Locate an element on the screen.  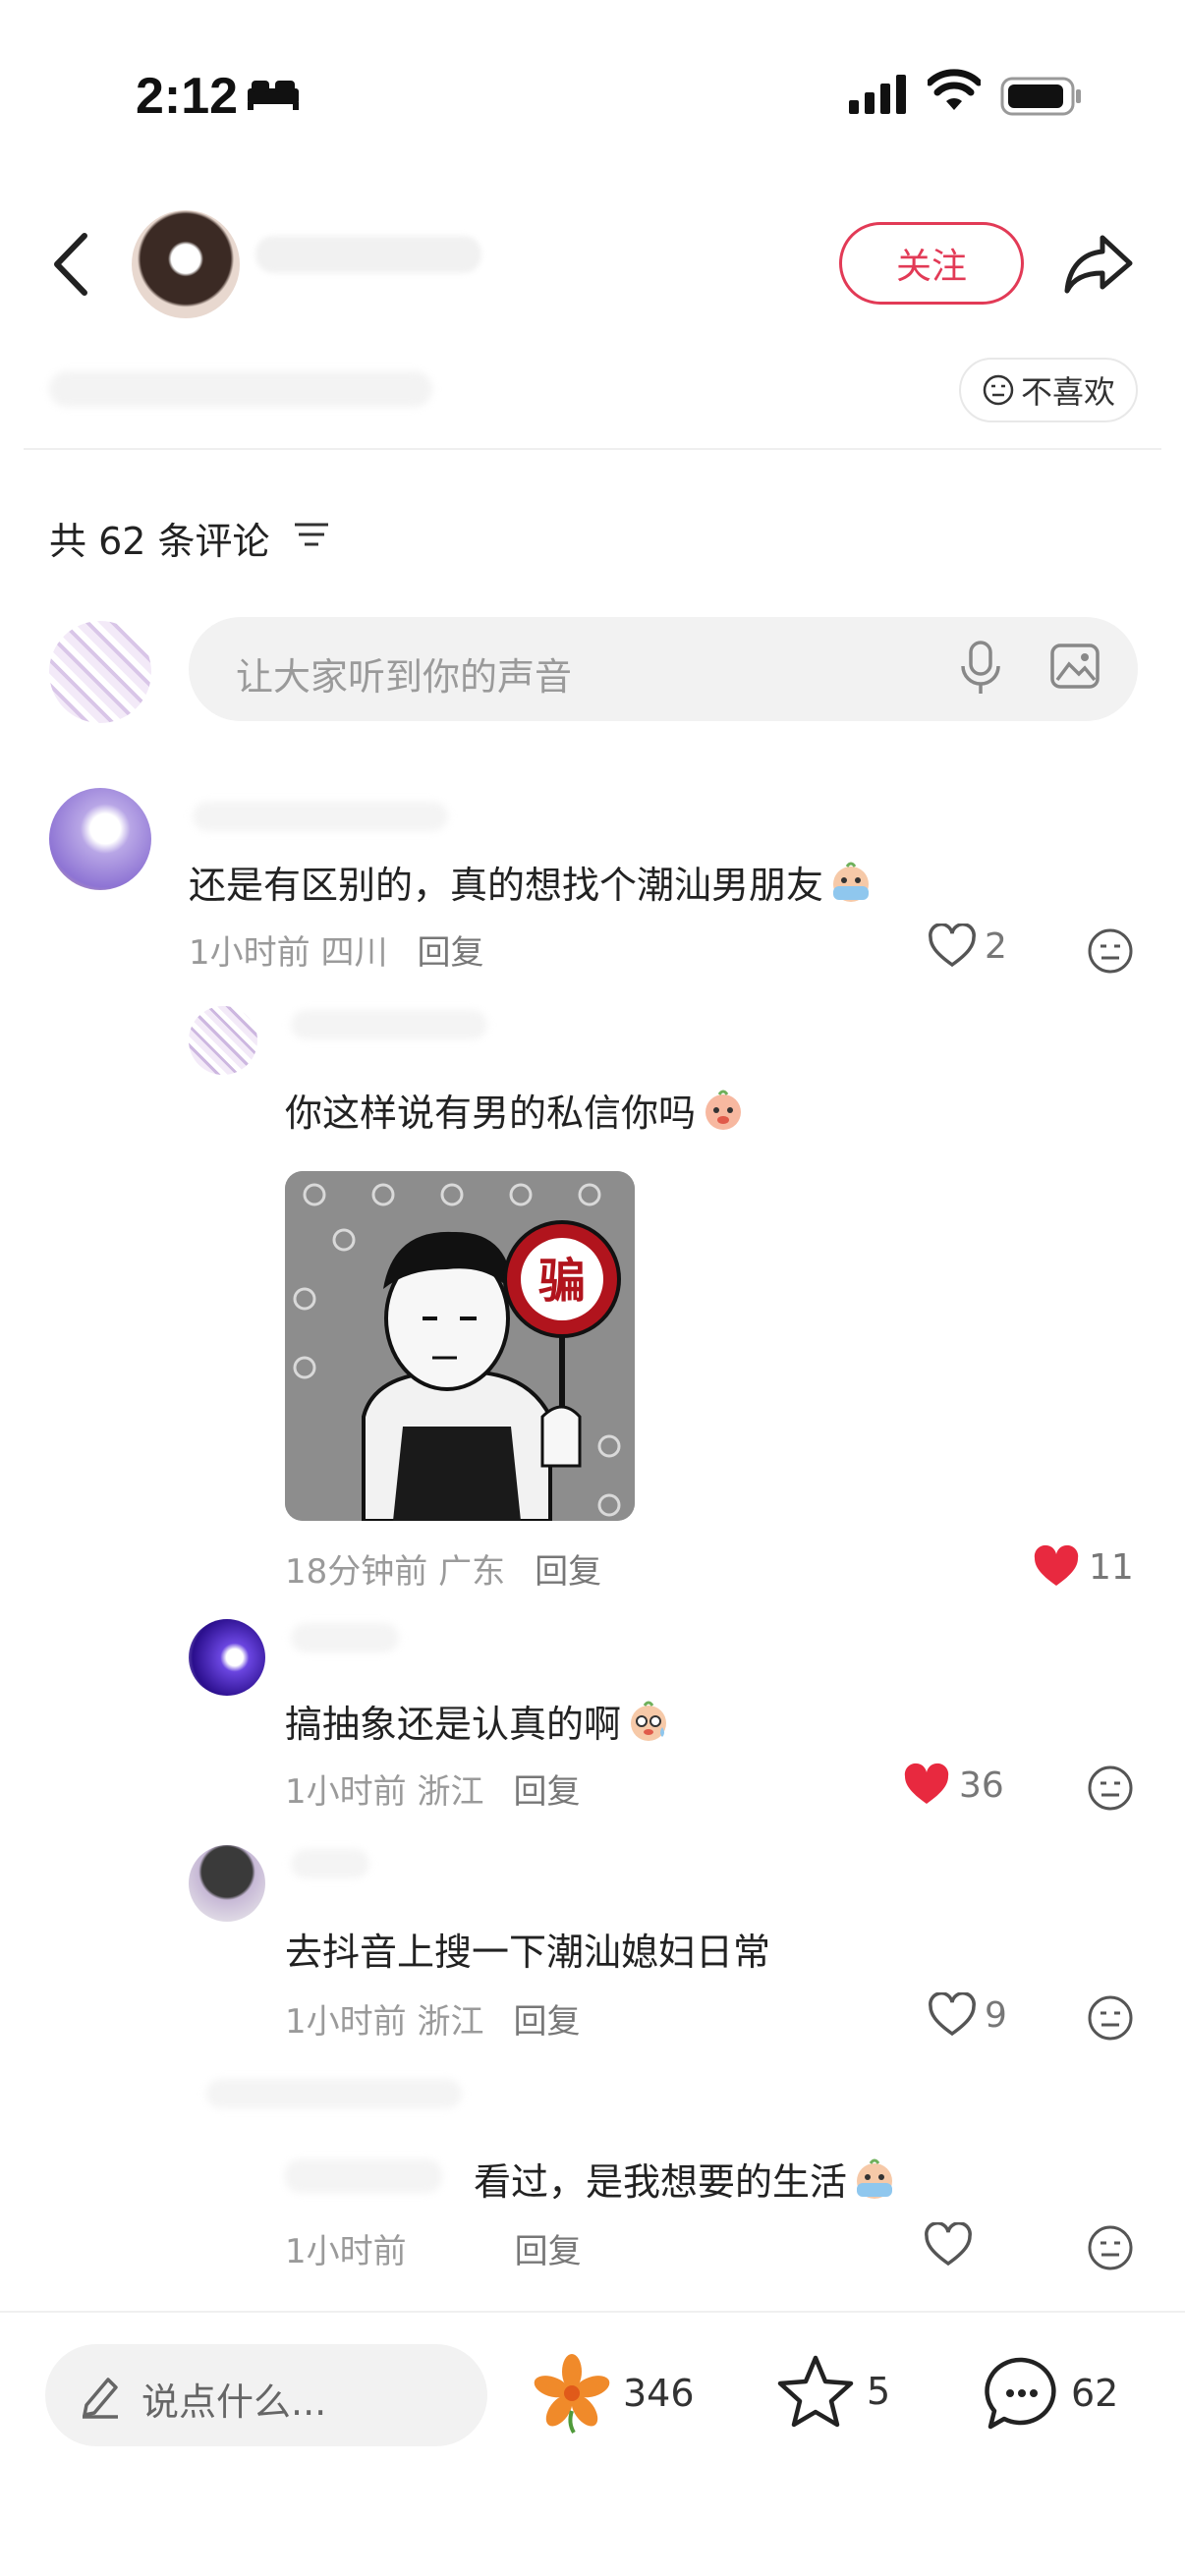
sticker-illustration: 骗 is located at coordinates (460, 1346).